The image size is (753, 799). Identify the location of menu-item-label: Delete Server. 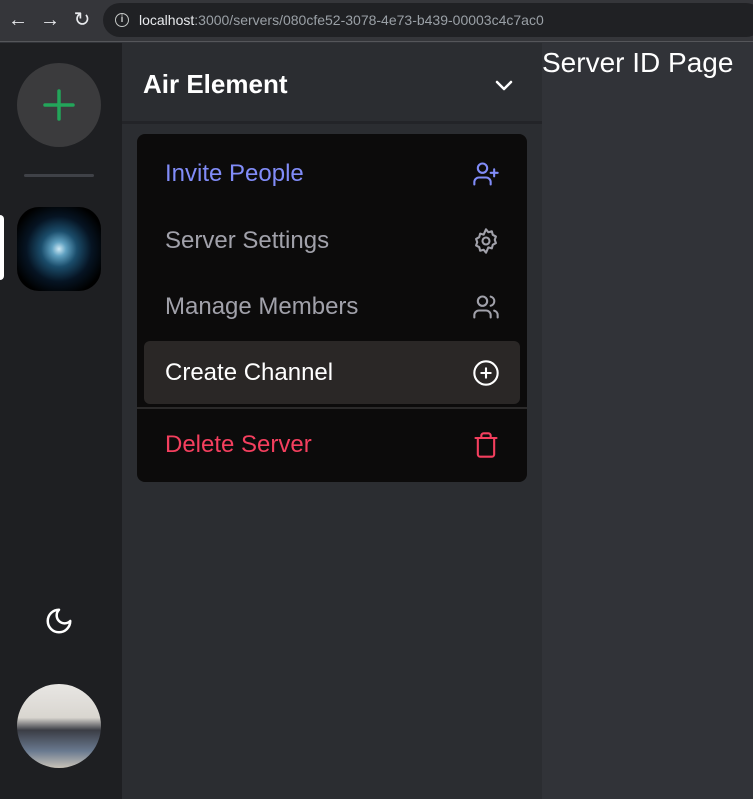
(238, 444).